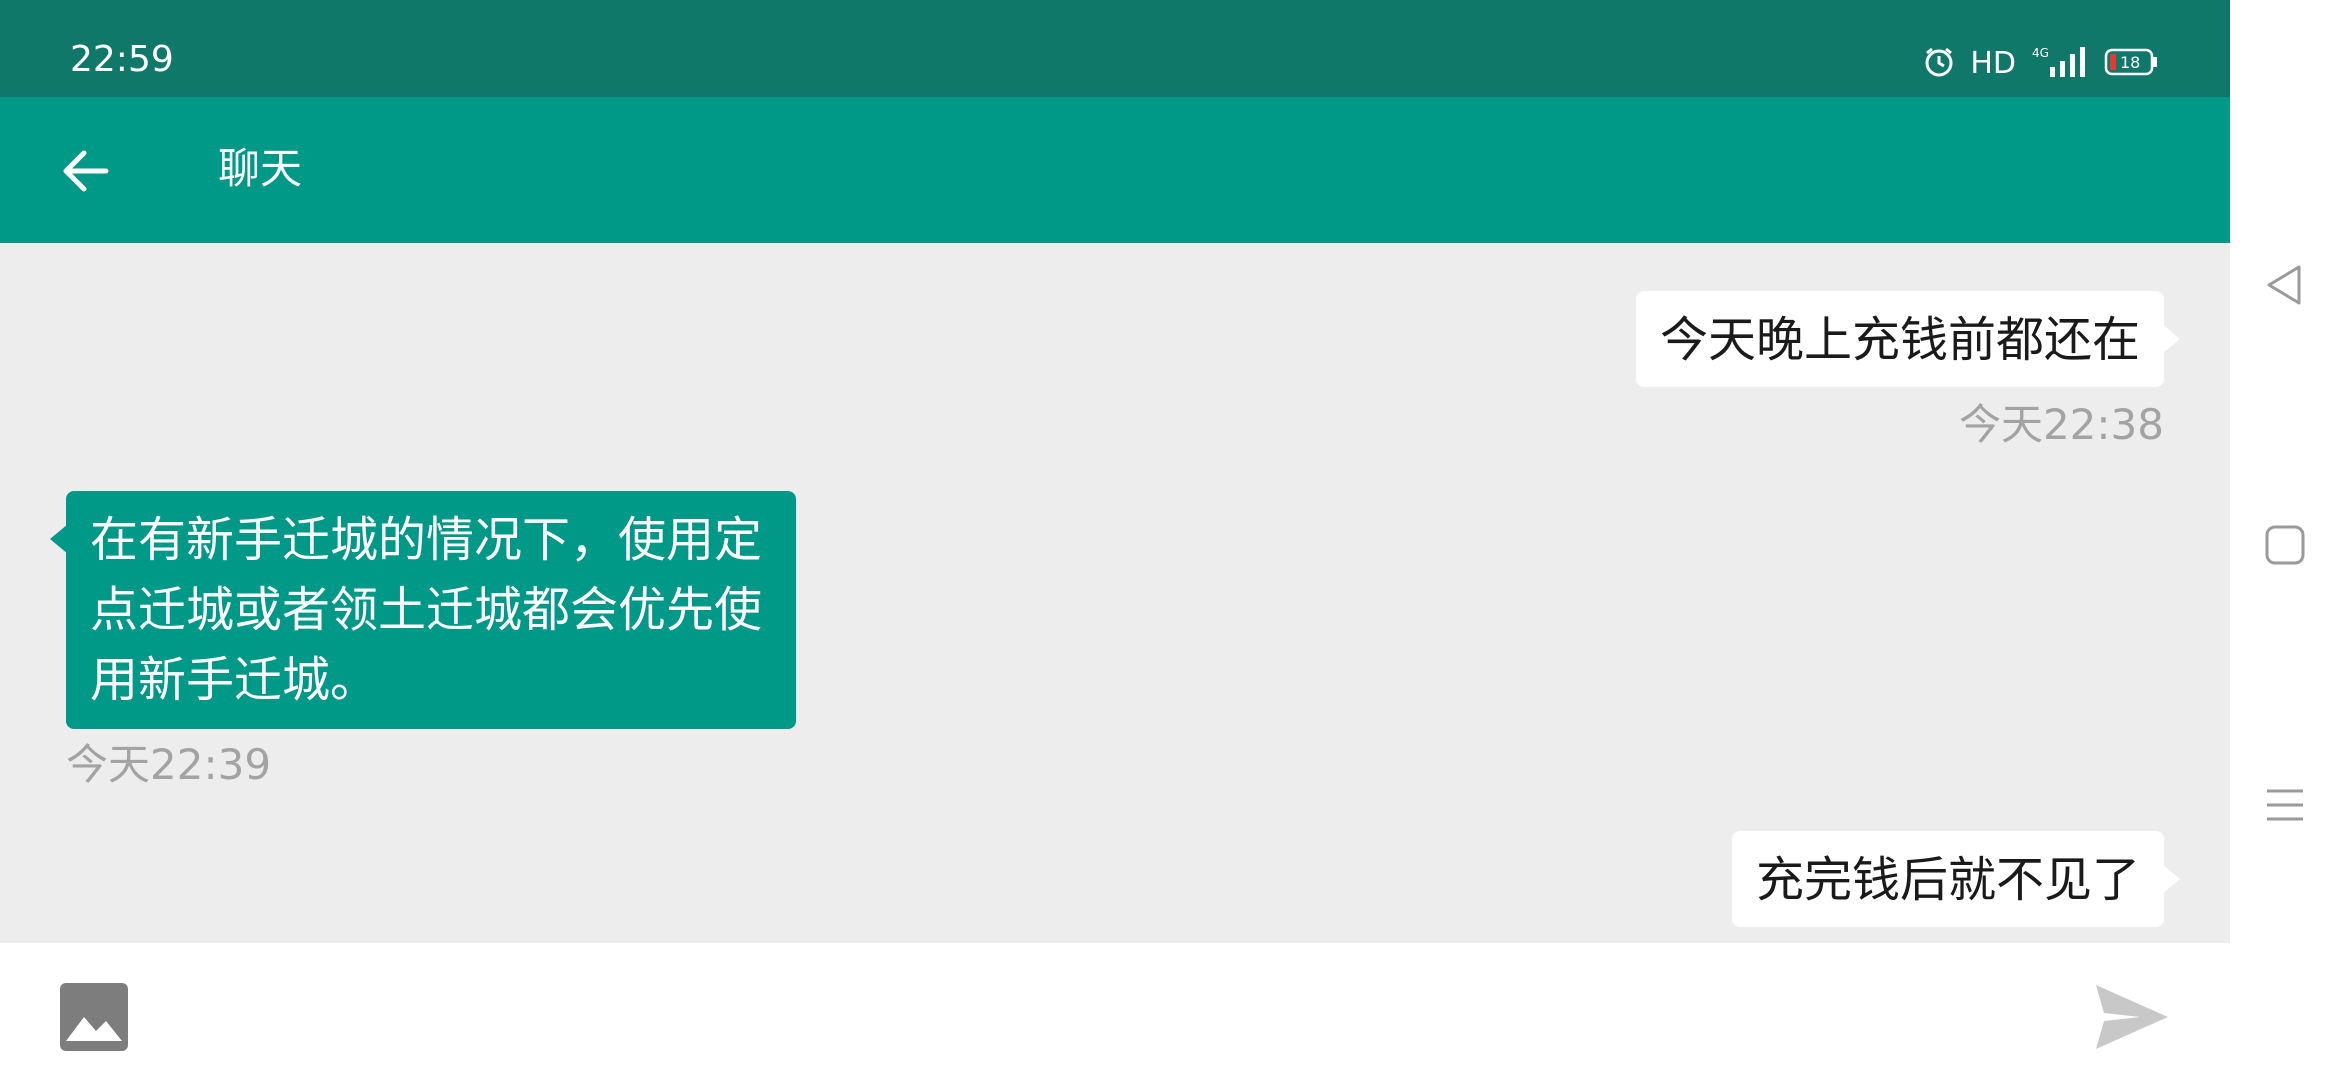  I want to click on status-icons: HD 4G 18, so click(2040, 64).